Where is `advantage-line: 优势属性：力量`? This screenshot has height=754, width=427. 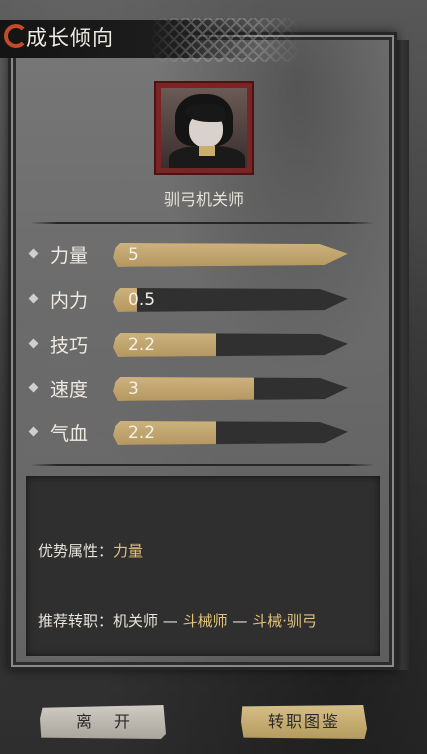
advantage-line: 优势属性：力量 is located at coordinates (90, 550).